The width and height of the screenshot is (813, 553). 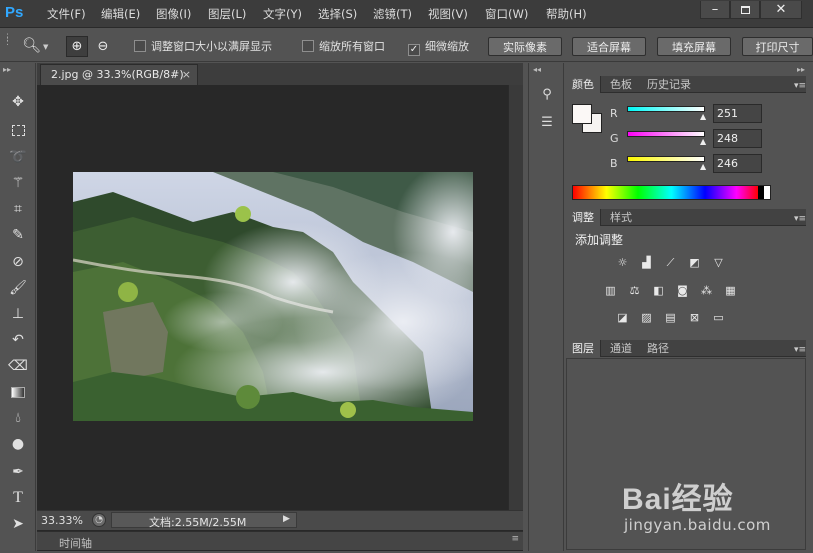 I want to click on red-slider, so click(x=666, y=109).